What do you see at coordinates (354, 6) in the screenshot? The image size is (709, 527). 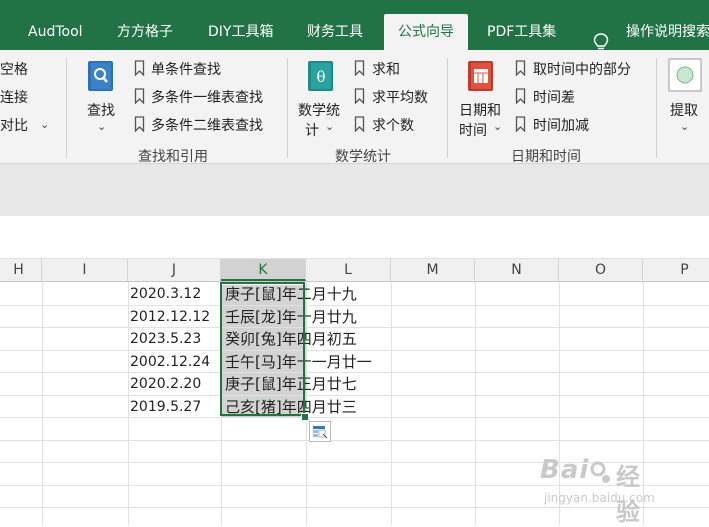 I see `title-bar` at bounding box center [354, 6].